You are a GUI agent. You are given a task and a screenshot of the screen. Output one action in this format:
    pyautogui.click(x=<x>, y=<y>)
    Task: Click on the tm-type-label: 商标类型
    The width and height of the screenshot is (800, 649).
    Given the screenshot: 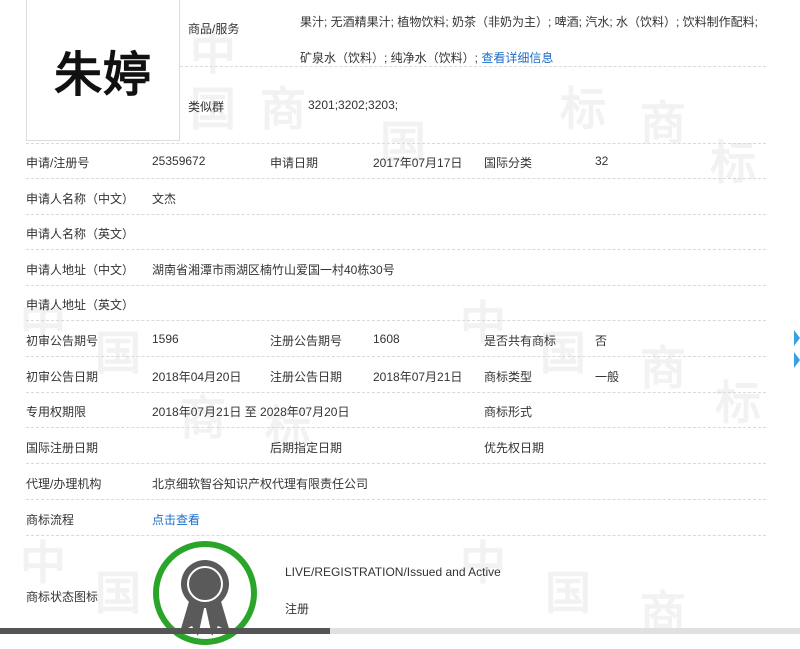 What is the action you would take?
    pyautogui.click(x=508, y=377)
    